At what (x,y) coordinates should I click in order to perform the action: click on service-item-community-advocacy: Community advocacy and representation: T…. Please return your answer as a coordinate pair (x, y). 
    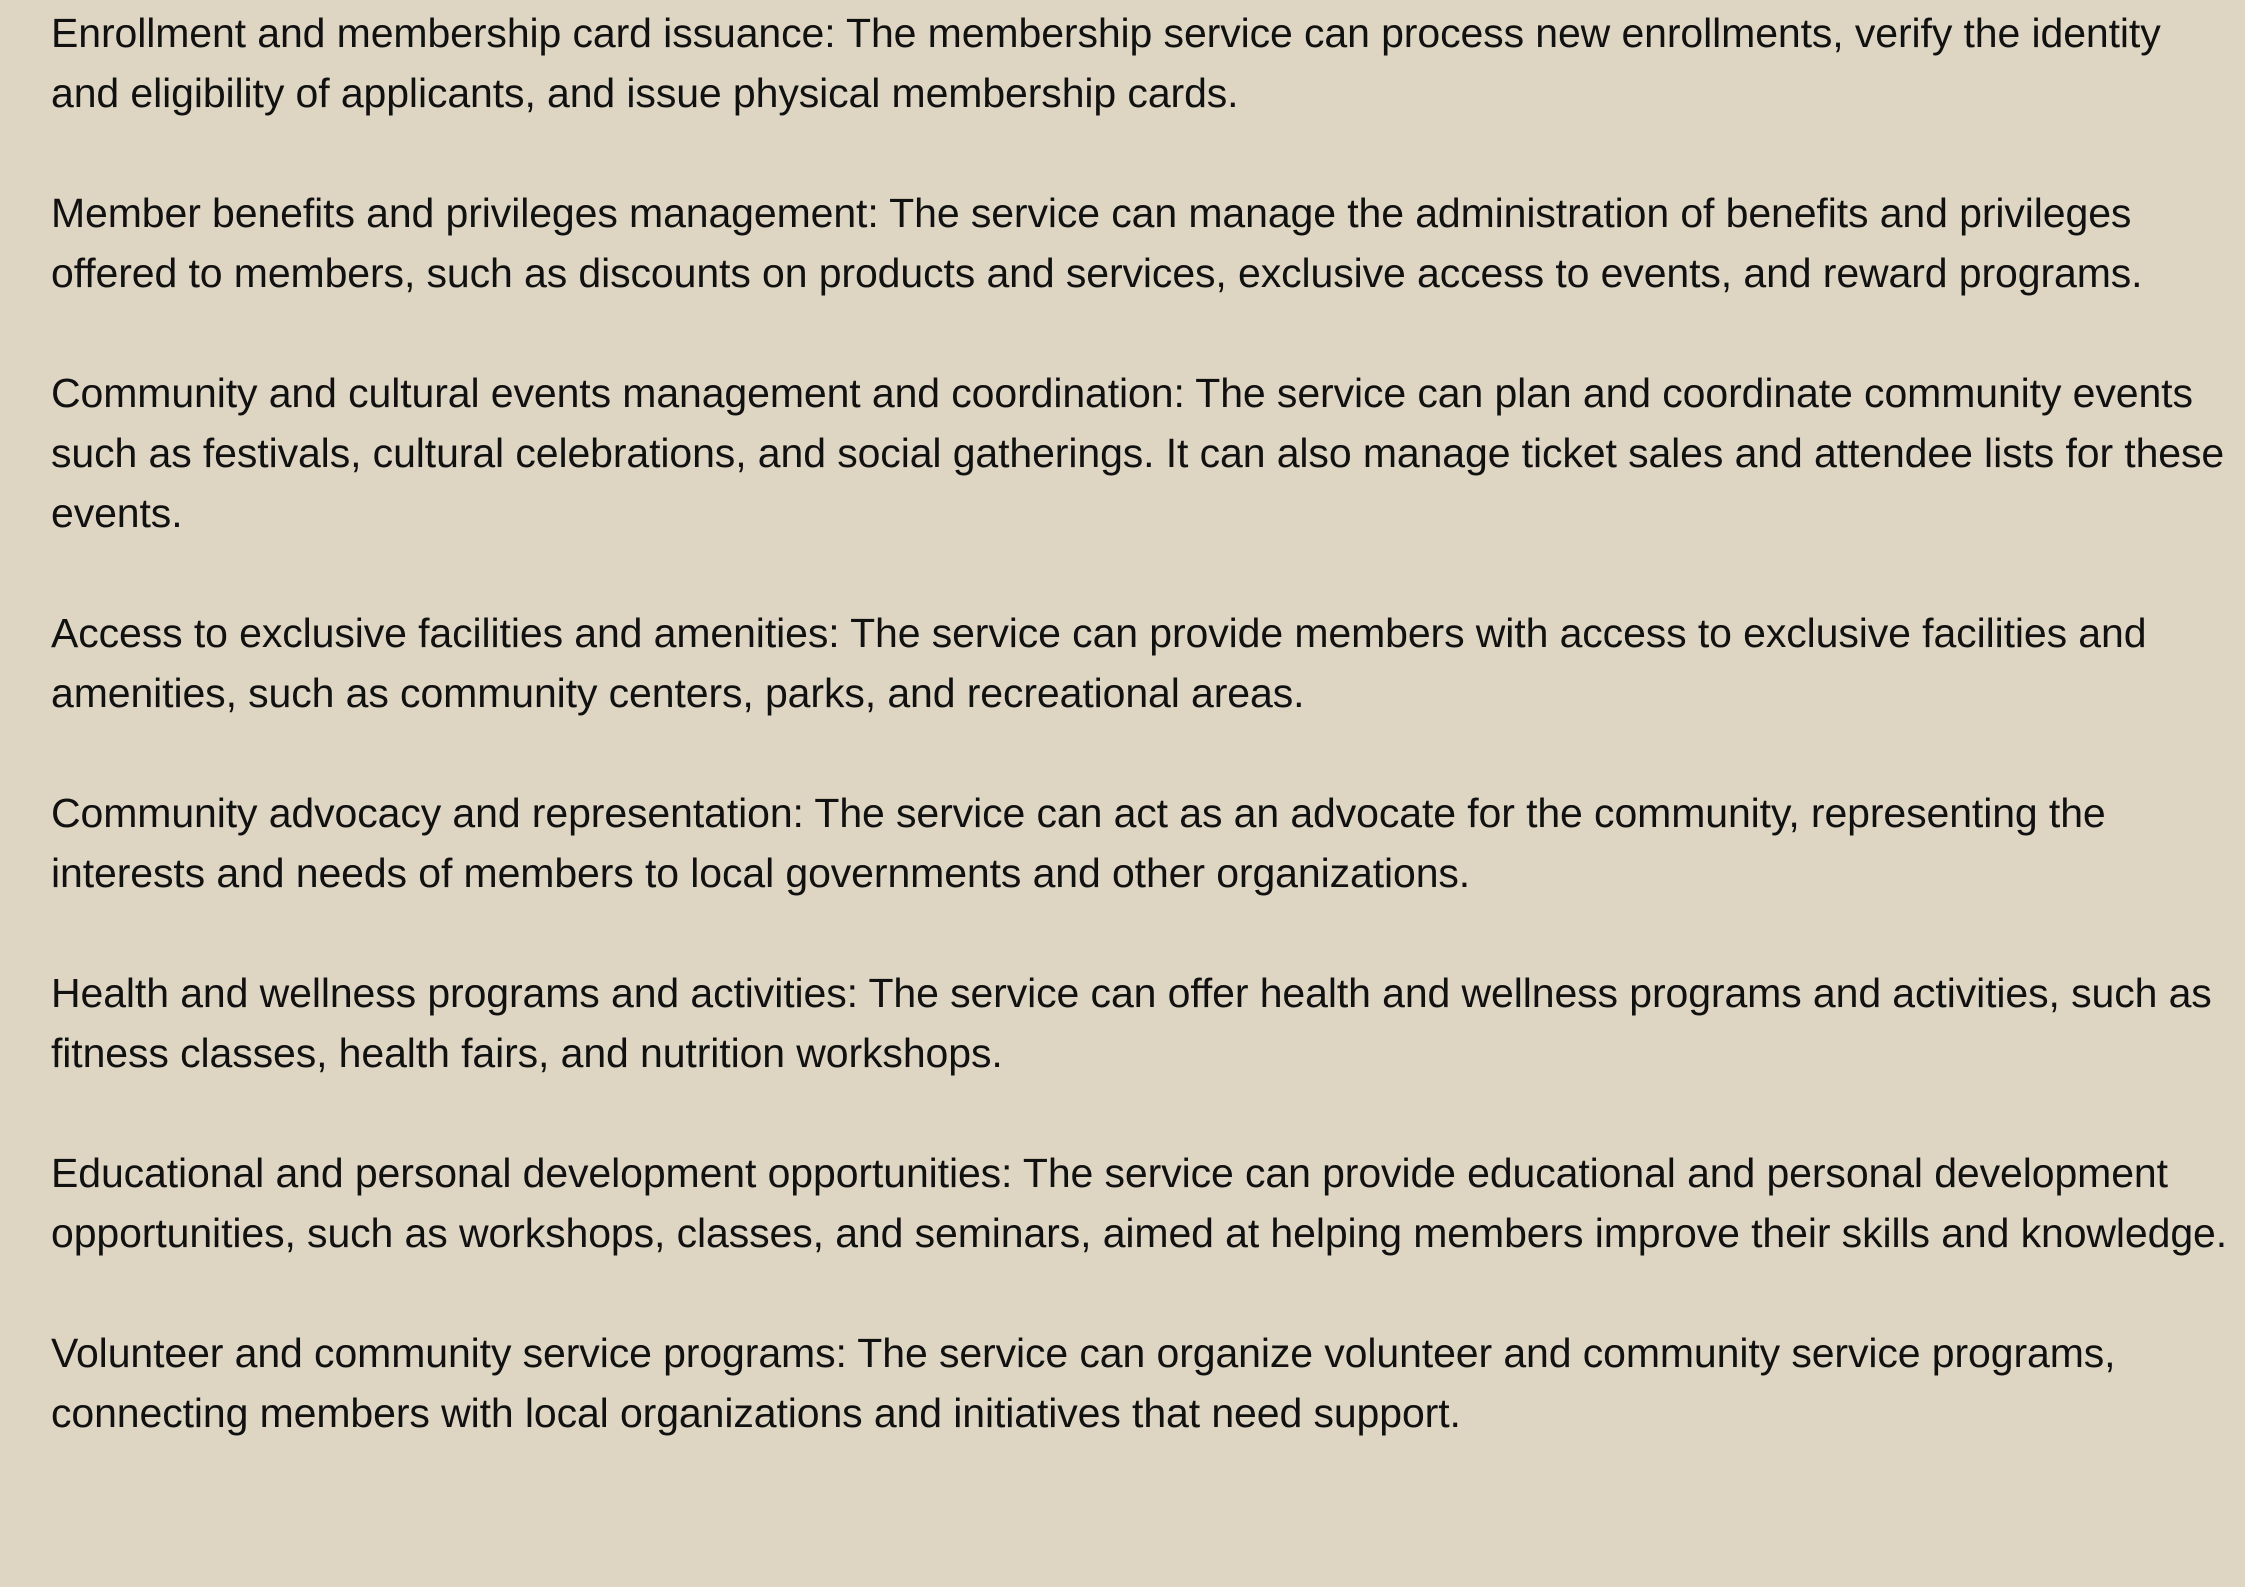
    Looking at the image, I should click on (1078, 843).